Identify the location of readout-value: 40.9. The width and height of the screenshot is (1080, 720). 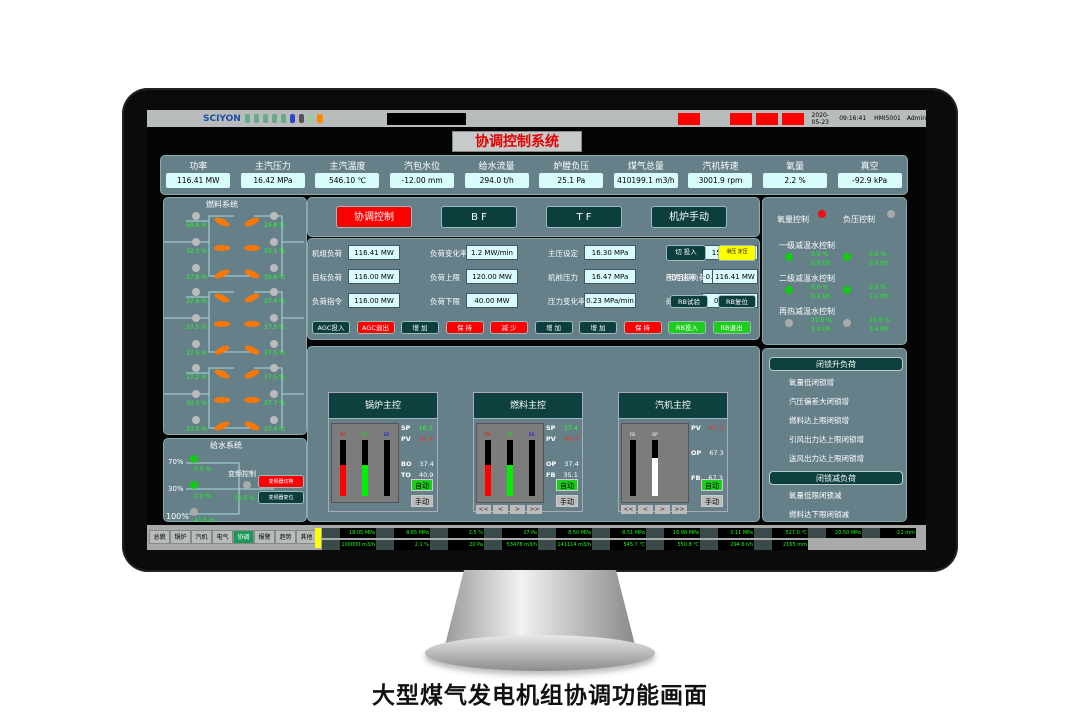
(571, 439).